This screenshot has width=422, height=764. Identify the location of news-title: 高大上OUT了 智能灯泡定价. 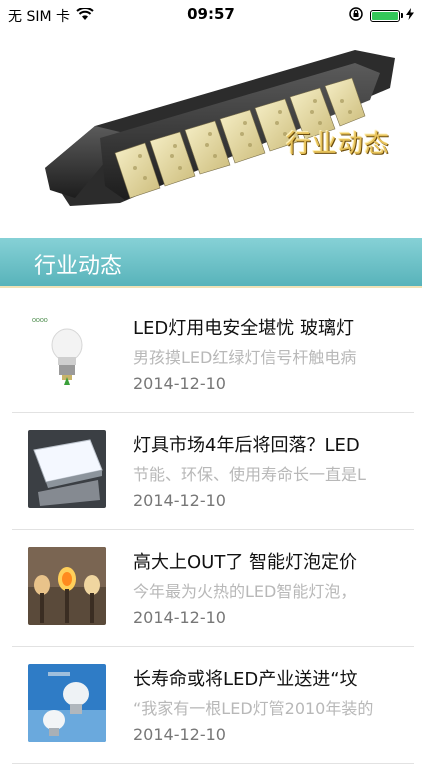
(245, 562).